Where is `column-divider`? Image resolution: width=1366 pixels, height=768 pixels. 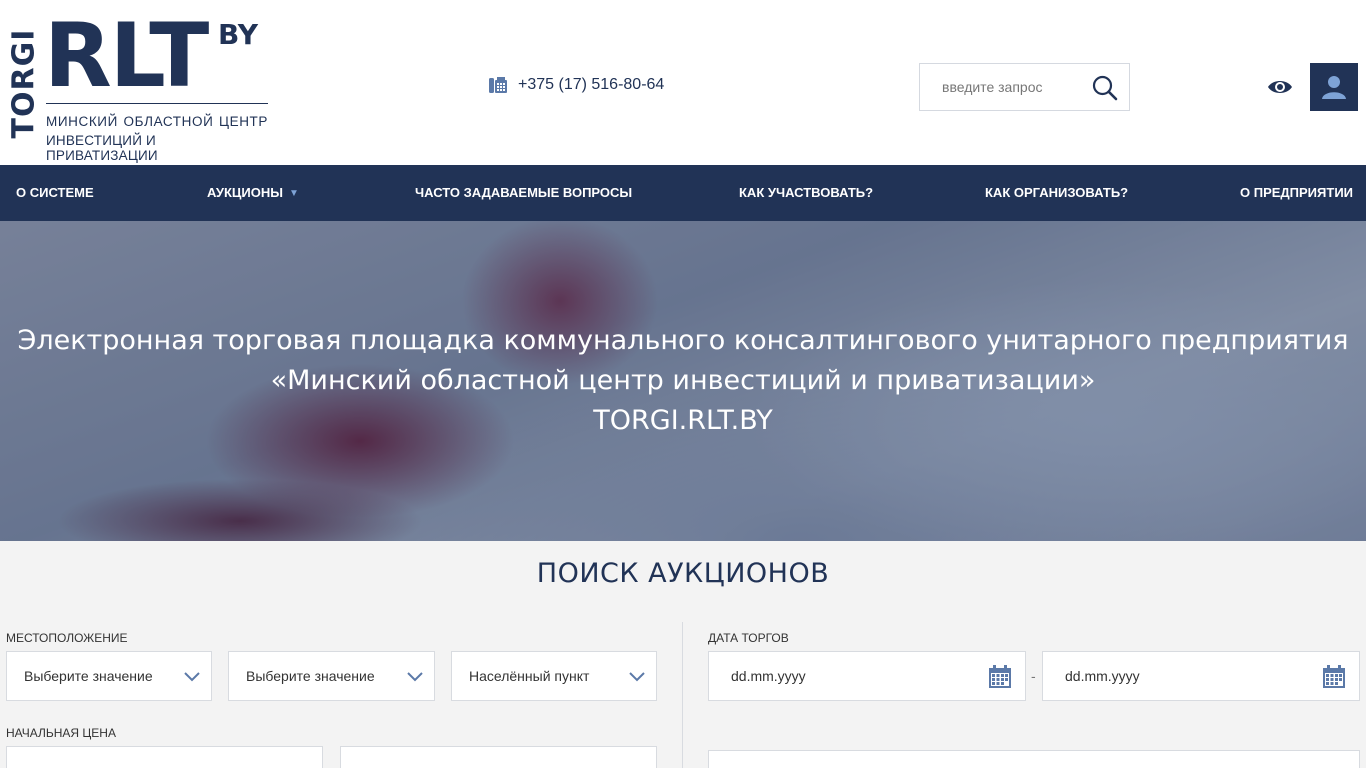 column-divider is located at coordinates (682, 695).